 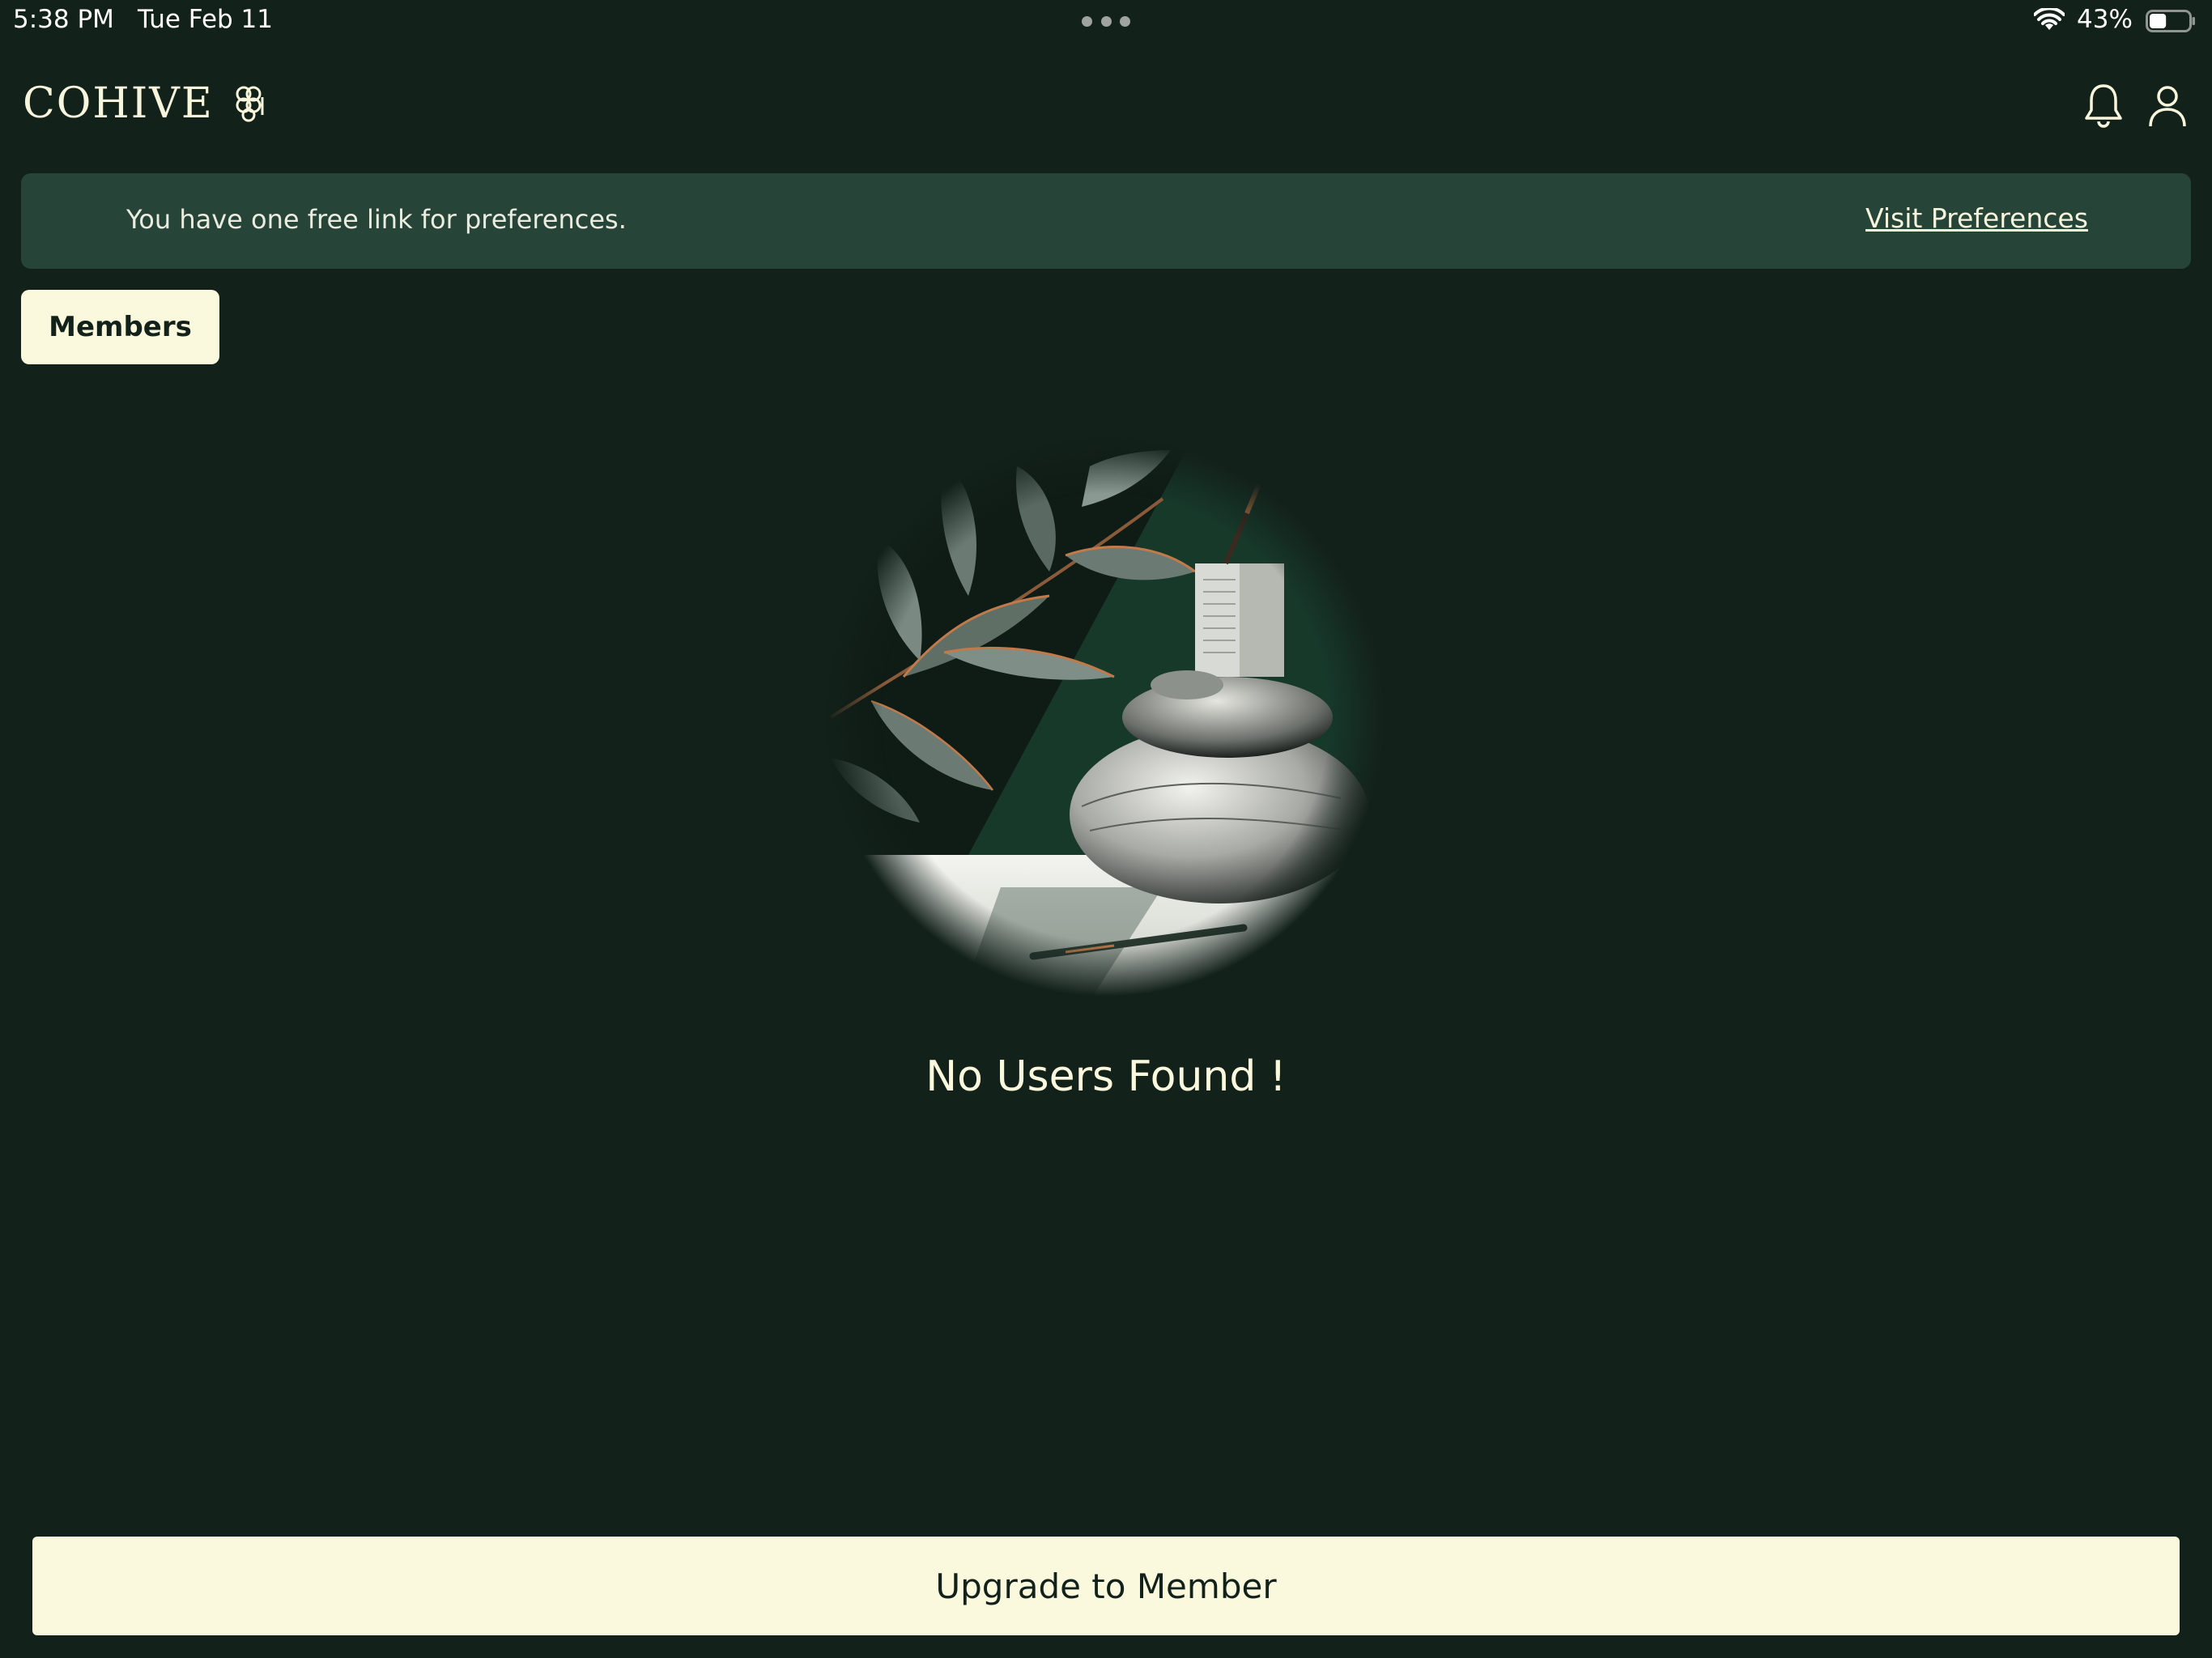 What do you see at coordinates (1106, 105) in the screenshot?
I see `app-header: COHIVE` at bounding box center [1106, 105].